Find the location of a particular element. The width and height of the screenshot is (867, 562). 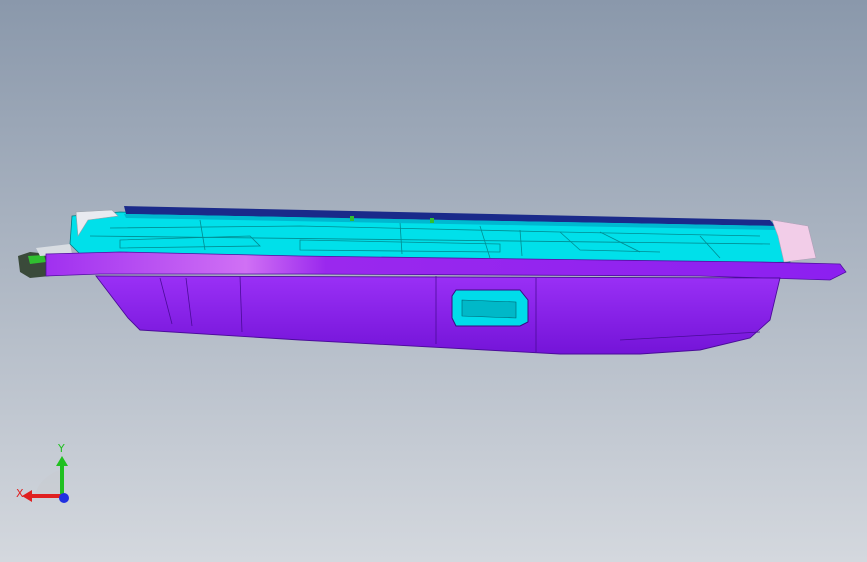

cutout-inner-detail is located at coordinates (489, 309).